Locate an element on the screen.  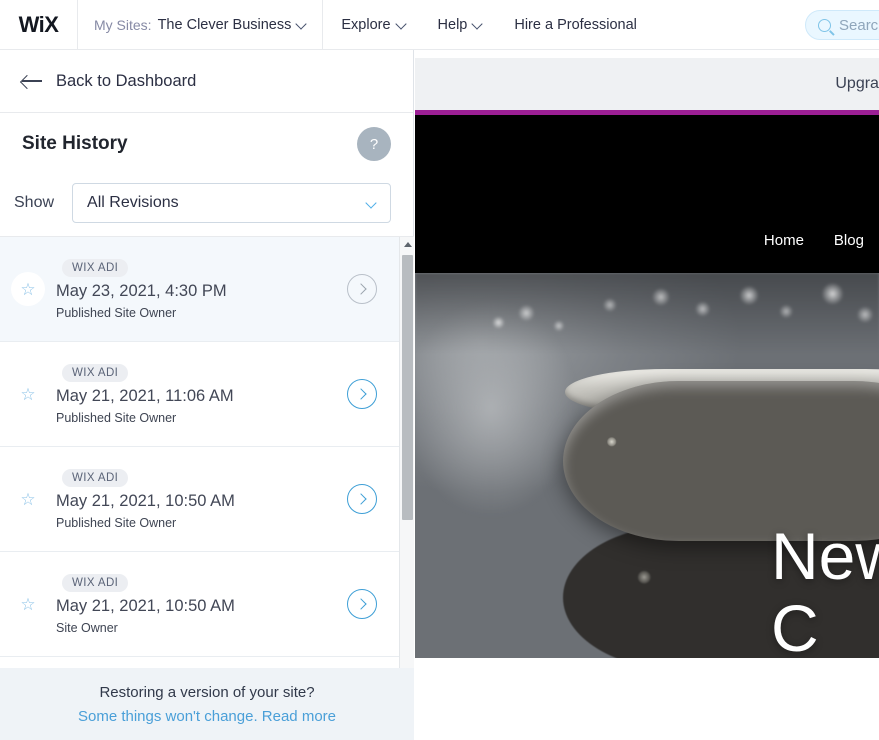
nav-item-help: Help is located at coordinates (460, 25).